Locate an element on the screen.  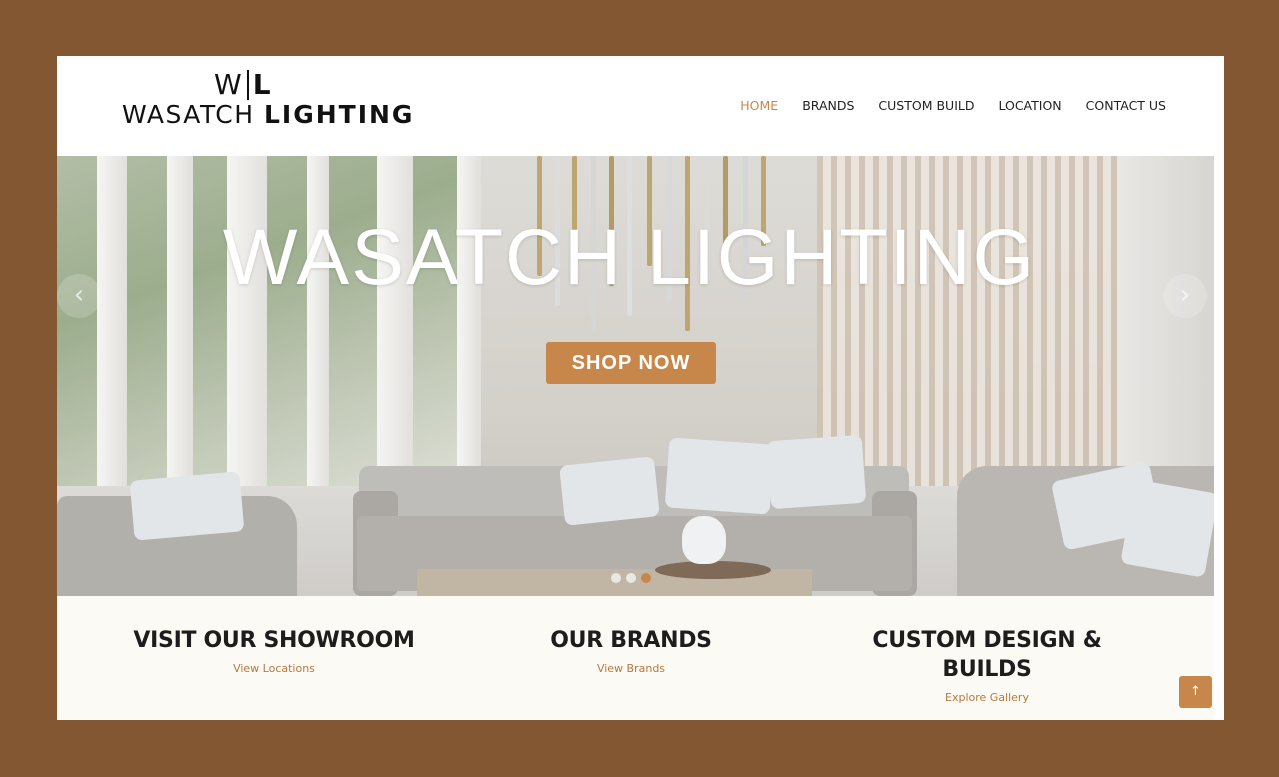
chevron-right-icon: › is located at coordinates (1185, 295).